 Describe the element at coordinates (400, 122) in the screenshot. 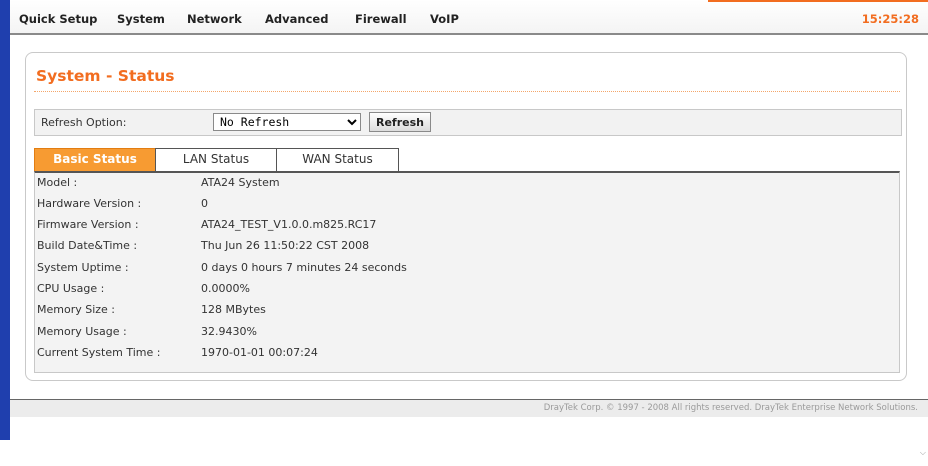

I see `refresh-button: Refresh` at that location.